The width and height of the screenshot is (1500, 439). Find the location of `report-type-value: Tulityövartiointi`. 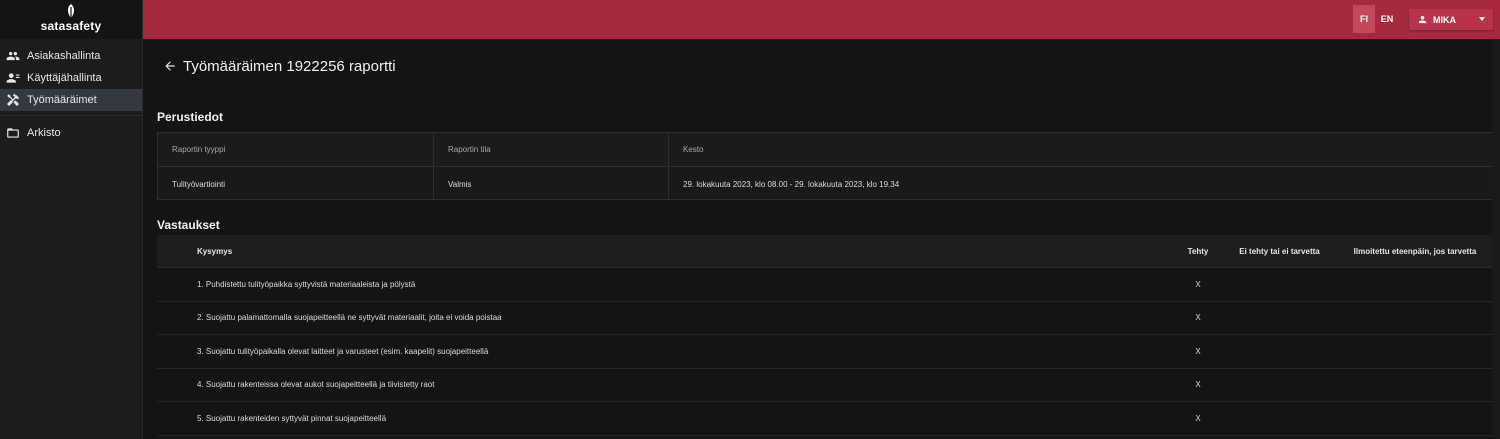

report-type-value: Tulityövartiointi is located at coordinates (296, 184).